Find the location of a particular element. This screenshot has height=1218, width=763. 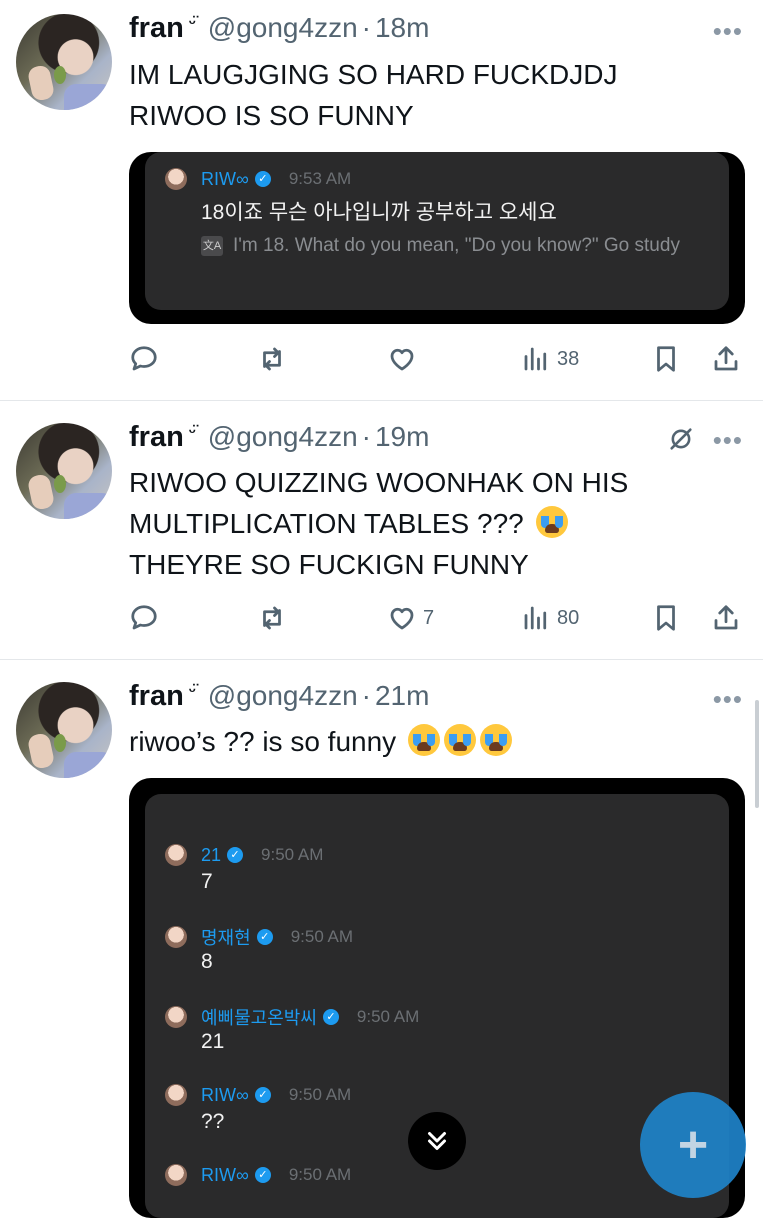

chat-message: ?? is located at coordinates (213, 1121).